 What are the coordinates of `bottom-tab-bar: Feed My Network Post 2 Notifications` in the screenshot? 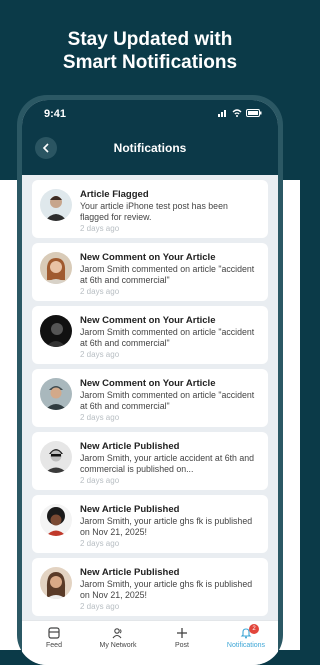 It's located at (150, 642).